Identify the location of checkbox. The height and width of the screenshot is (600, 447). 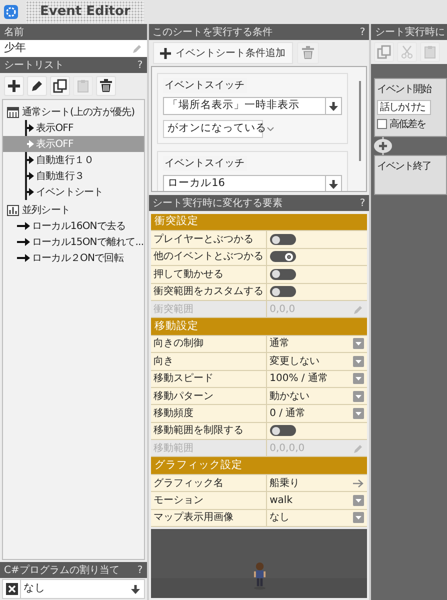
(382, 124).